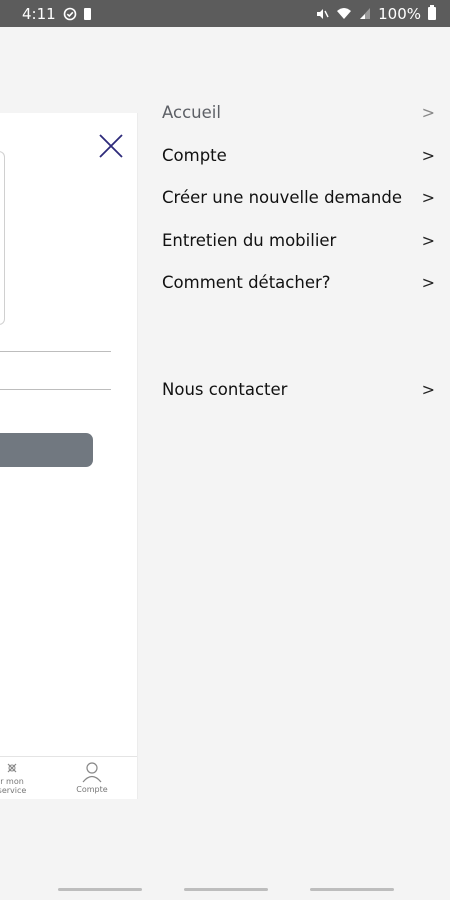  Describe the element at coordinates (68, 777) in the screenshot. I see `bottom-nav: r mon service Compte` at that location.